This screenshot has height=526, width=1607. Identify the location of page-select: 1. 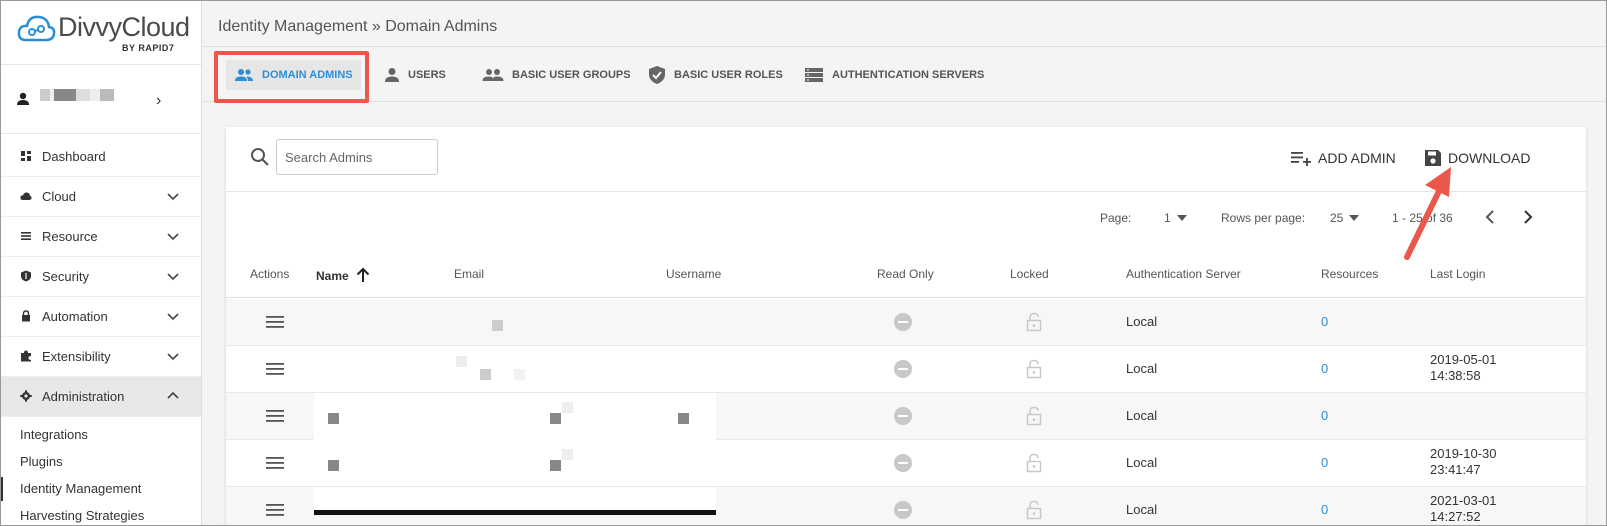
(1175, 218).